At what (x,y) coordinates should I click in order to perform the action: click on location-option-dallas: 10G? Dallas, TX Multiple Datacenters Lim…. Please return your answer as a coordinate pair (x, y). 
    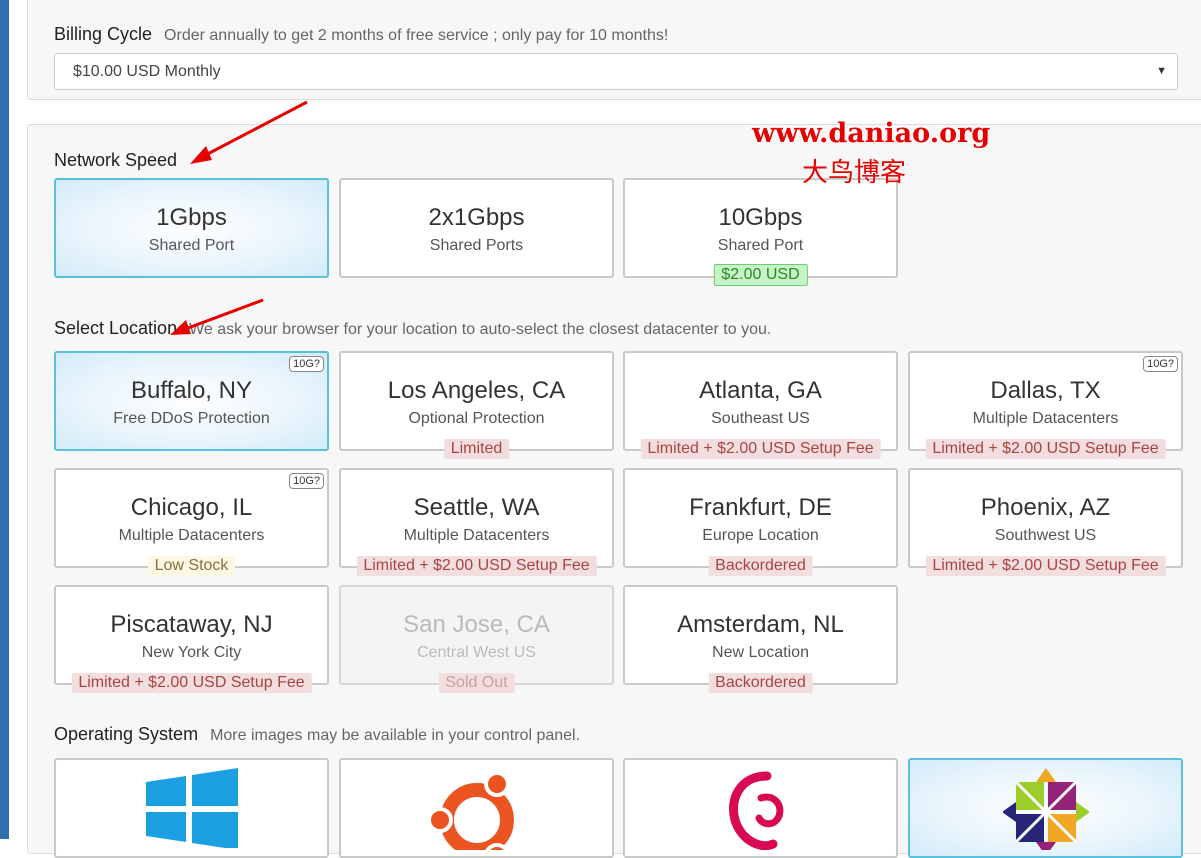
    Looking at the image, I should click on (1045, 405).